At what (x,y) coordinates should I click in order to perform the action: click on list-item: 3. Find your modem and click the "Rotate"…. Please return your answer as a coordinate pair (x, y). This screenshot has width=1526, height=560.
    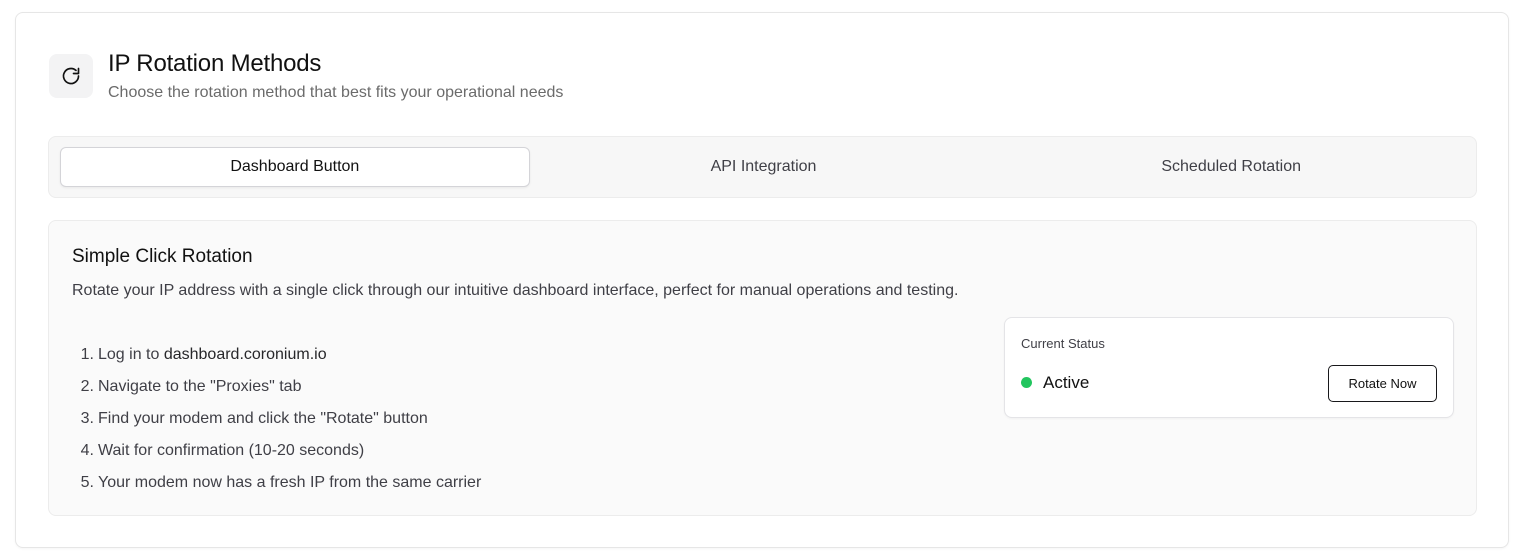
    Looking at the image, I should click on (276, 424).